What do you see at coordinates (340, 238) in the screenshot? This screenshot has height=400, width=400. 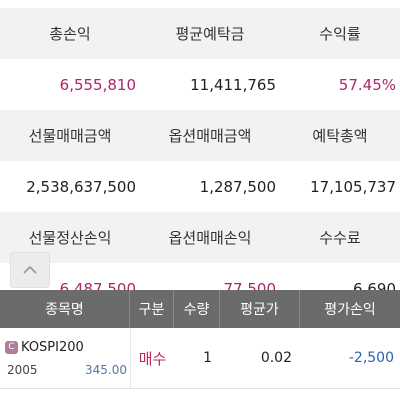 I see `label-commission: 수수료` at bounding box center [340, 238].